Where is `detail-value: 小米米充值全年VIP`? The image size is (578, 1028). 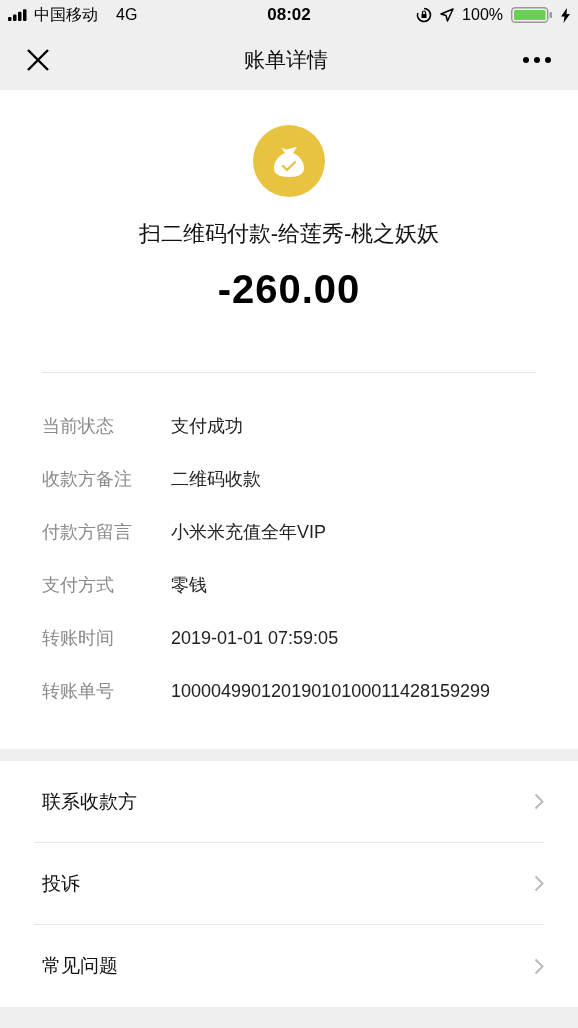
detail-value: 小米米充值全年VIP is located at coordinates (248, 532).